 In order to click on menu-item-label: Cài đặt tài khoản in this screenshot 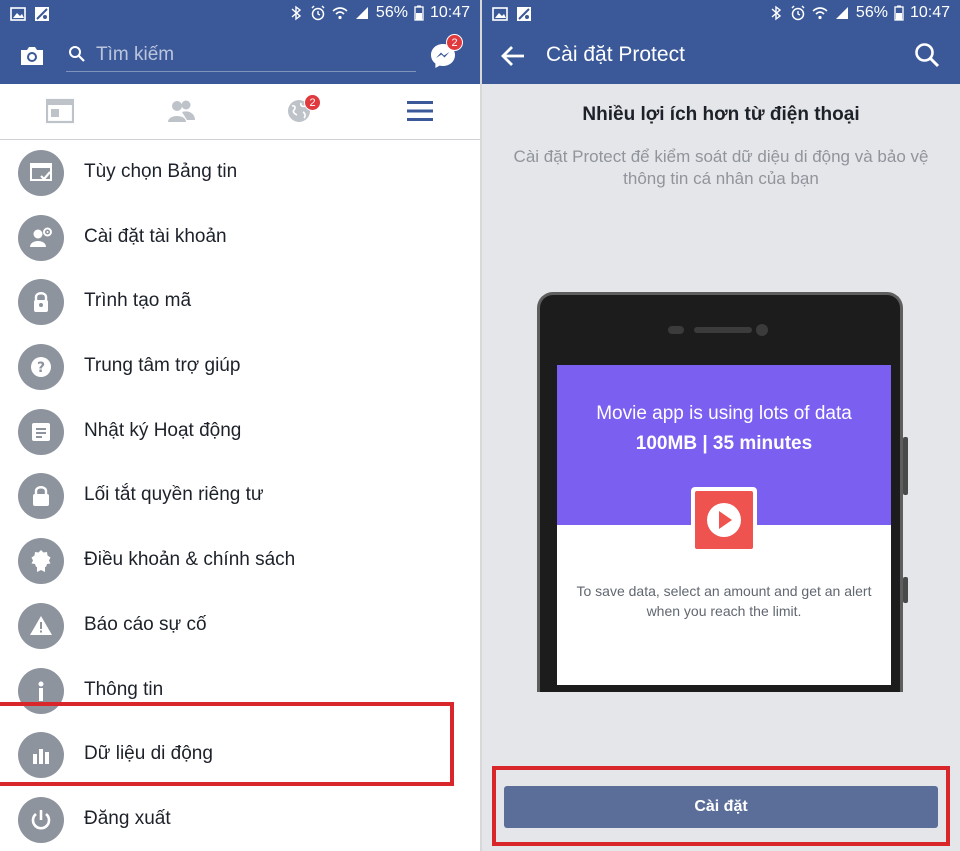, I will do `click(155, 236)`.